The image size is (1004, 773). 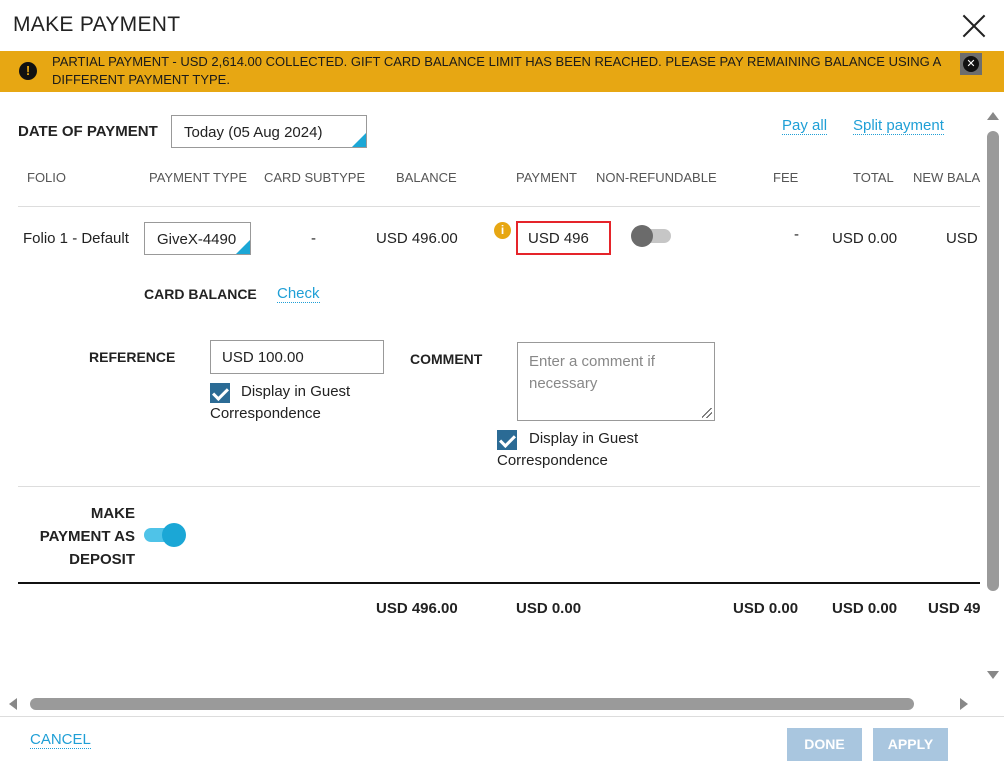 I want to click on payment-type-value: GiveX-4490, so click(x=197, y=239).